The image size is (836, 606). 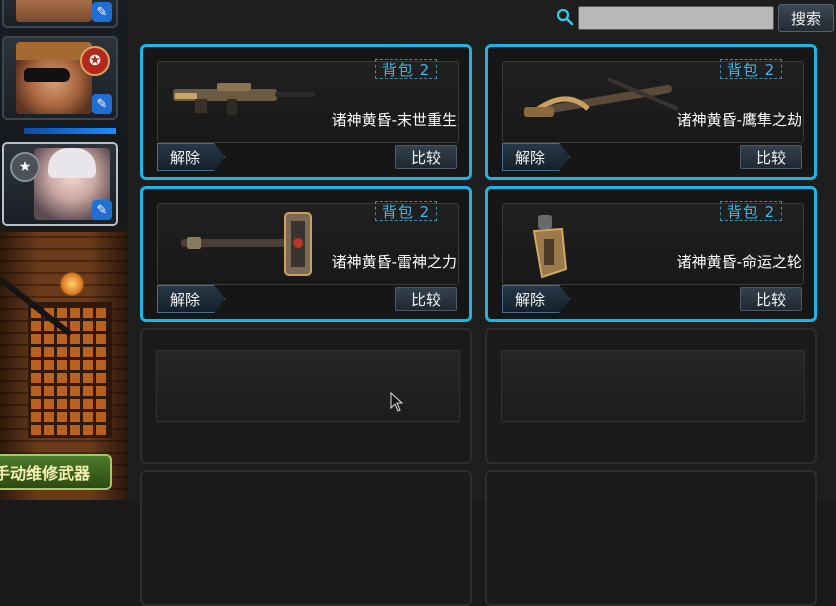 What do you see at coordinates (70, 131) in the screenshot?
I see `selection-strip` at bounding box center [70, 131].